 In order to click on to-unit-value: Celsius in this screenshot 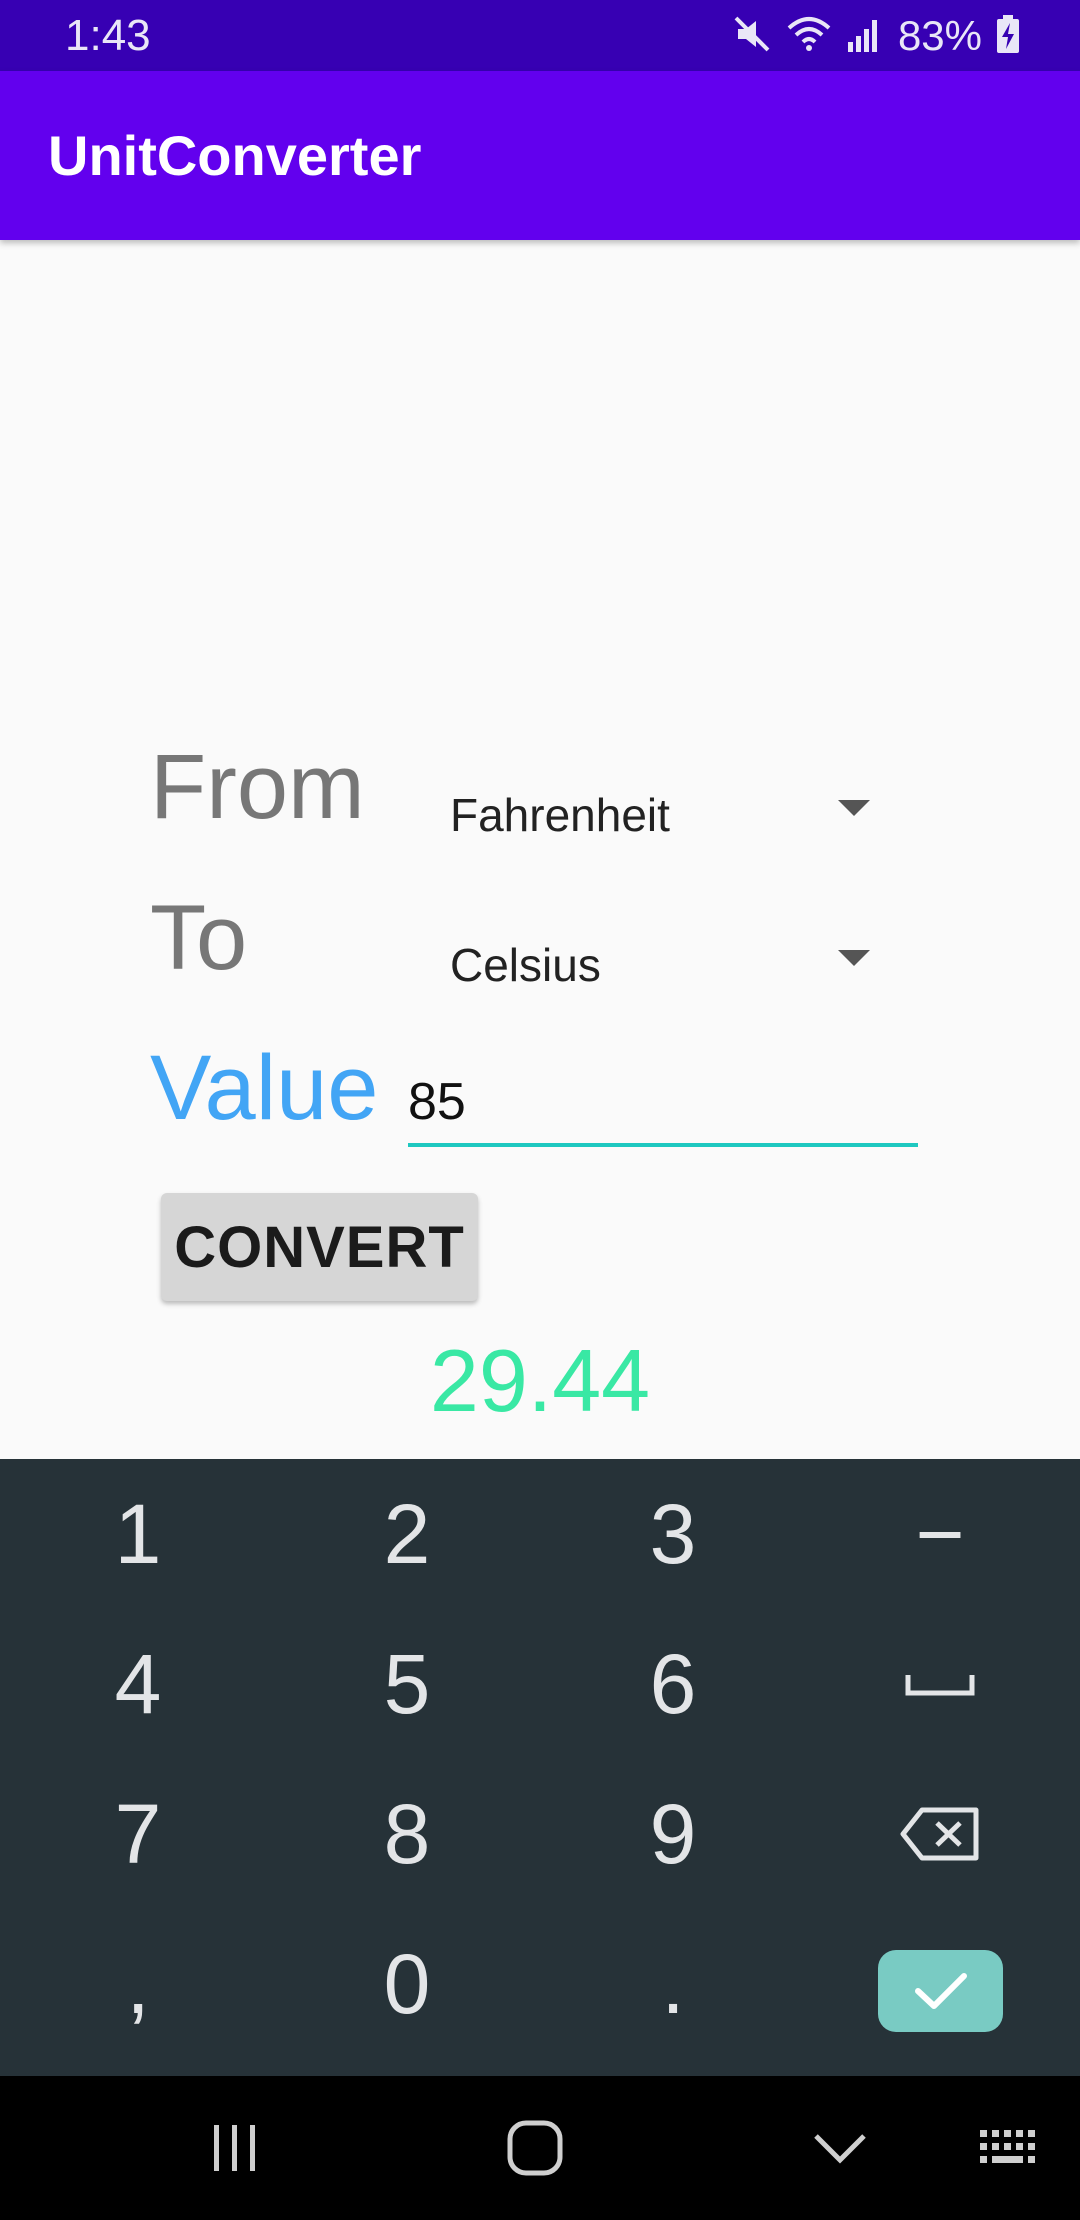, I will do `click(525, 965)`.